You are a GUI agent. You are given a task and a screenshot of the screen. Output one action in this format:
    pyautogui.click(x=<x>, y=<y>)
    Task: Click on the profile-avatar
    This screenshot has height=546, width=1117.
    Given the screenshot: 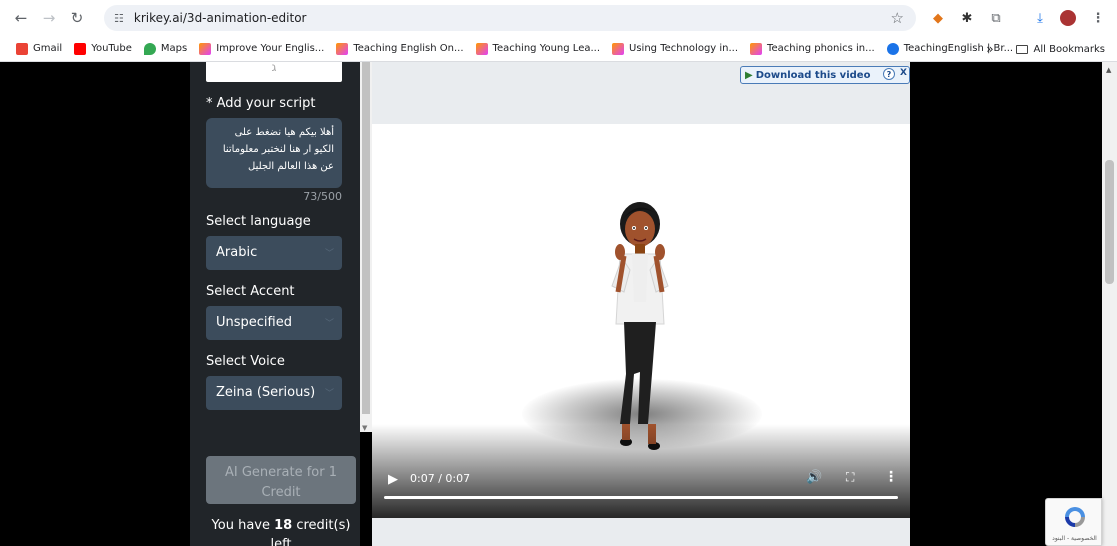 What is the action you would take?
    pyautogui.click(x=1068, y=18)
    